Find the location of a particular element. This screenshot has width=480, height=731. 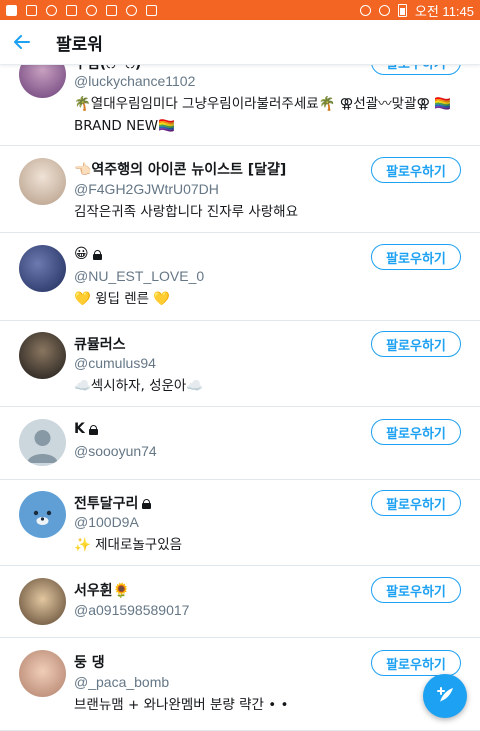

back-button is located at coordinates (22, 42).